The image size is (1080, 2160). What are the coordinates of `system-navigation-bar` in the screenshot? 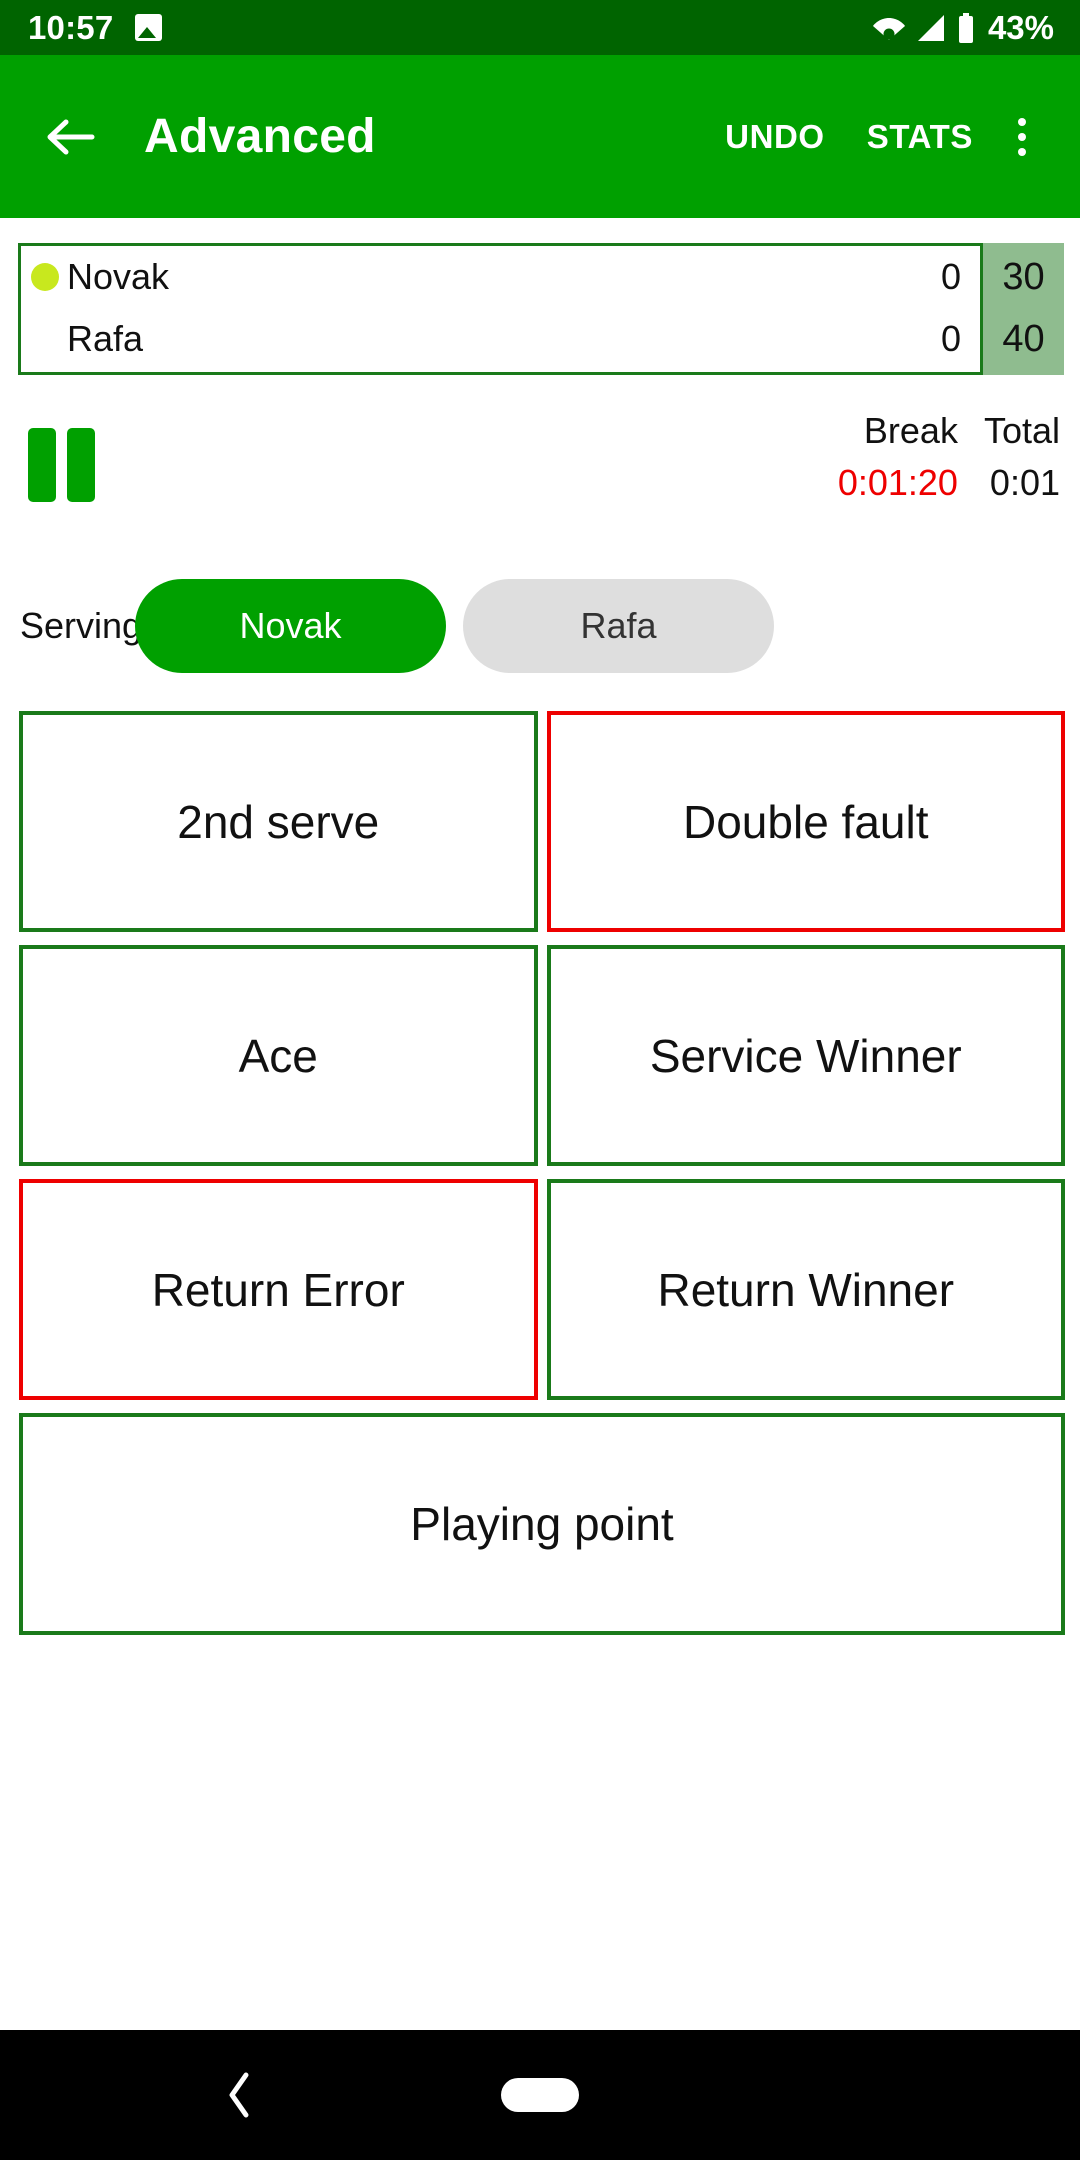 It's located at (540, 2095).